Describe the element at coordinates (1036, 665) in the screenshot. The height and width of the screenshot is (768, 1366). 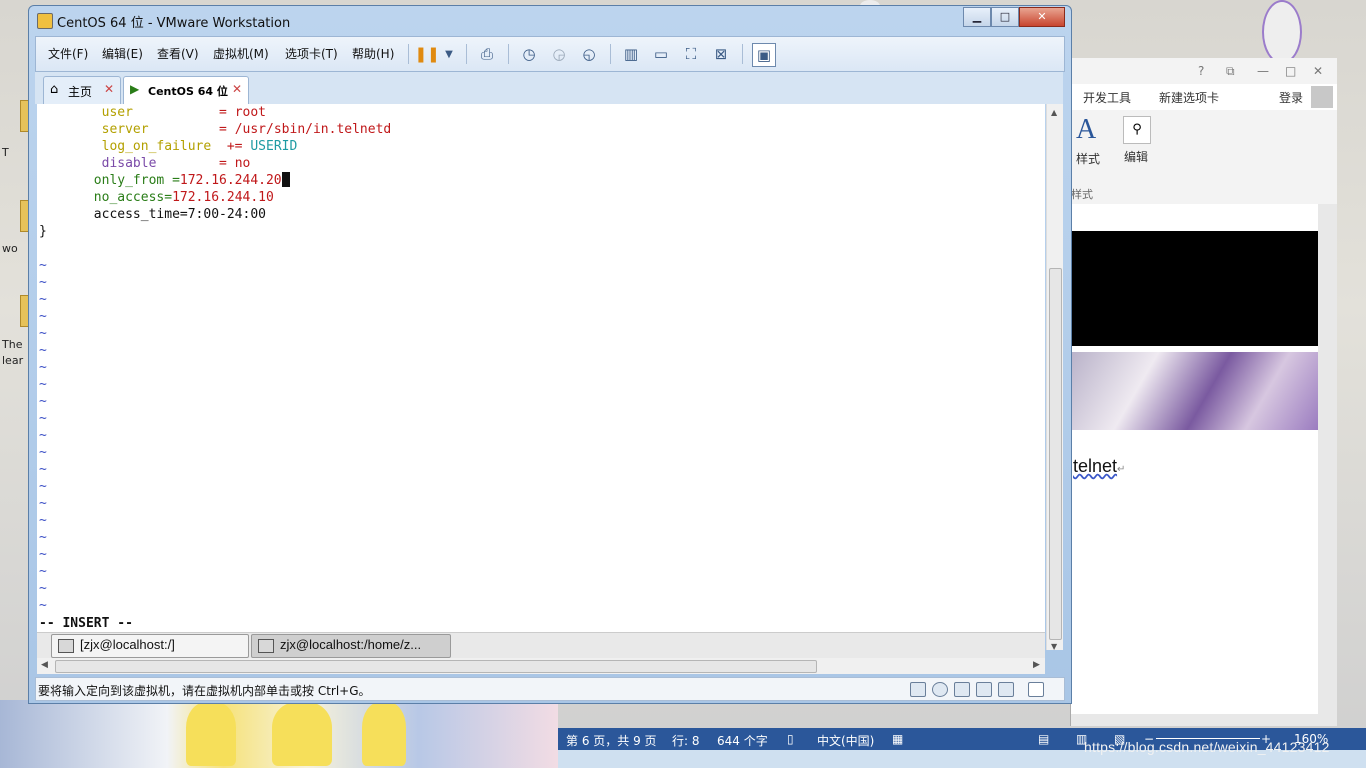
I see `scroll-right-icon: ▶` at that location.